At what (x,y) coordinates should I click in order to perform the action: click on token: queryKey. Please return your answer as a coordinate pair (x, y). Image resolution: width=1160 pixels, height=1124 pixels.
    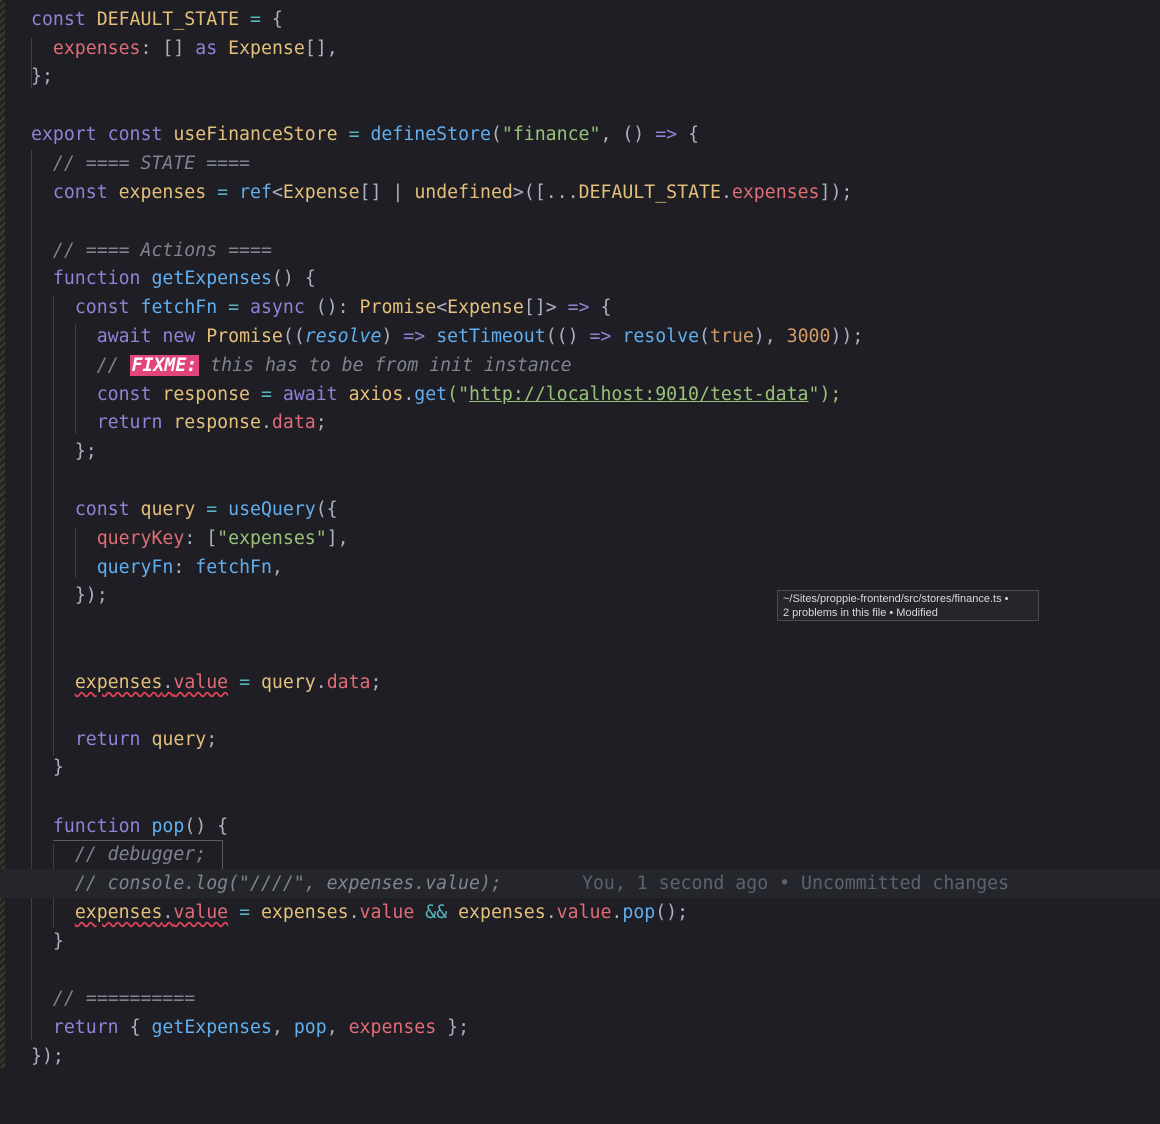
    Looking at the image, I should click on (140, 538).